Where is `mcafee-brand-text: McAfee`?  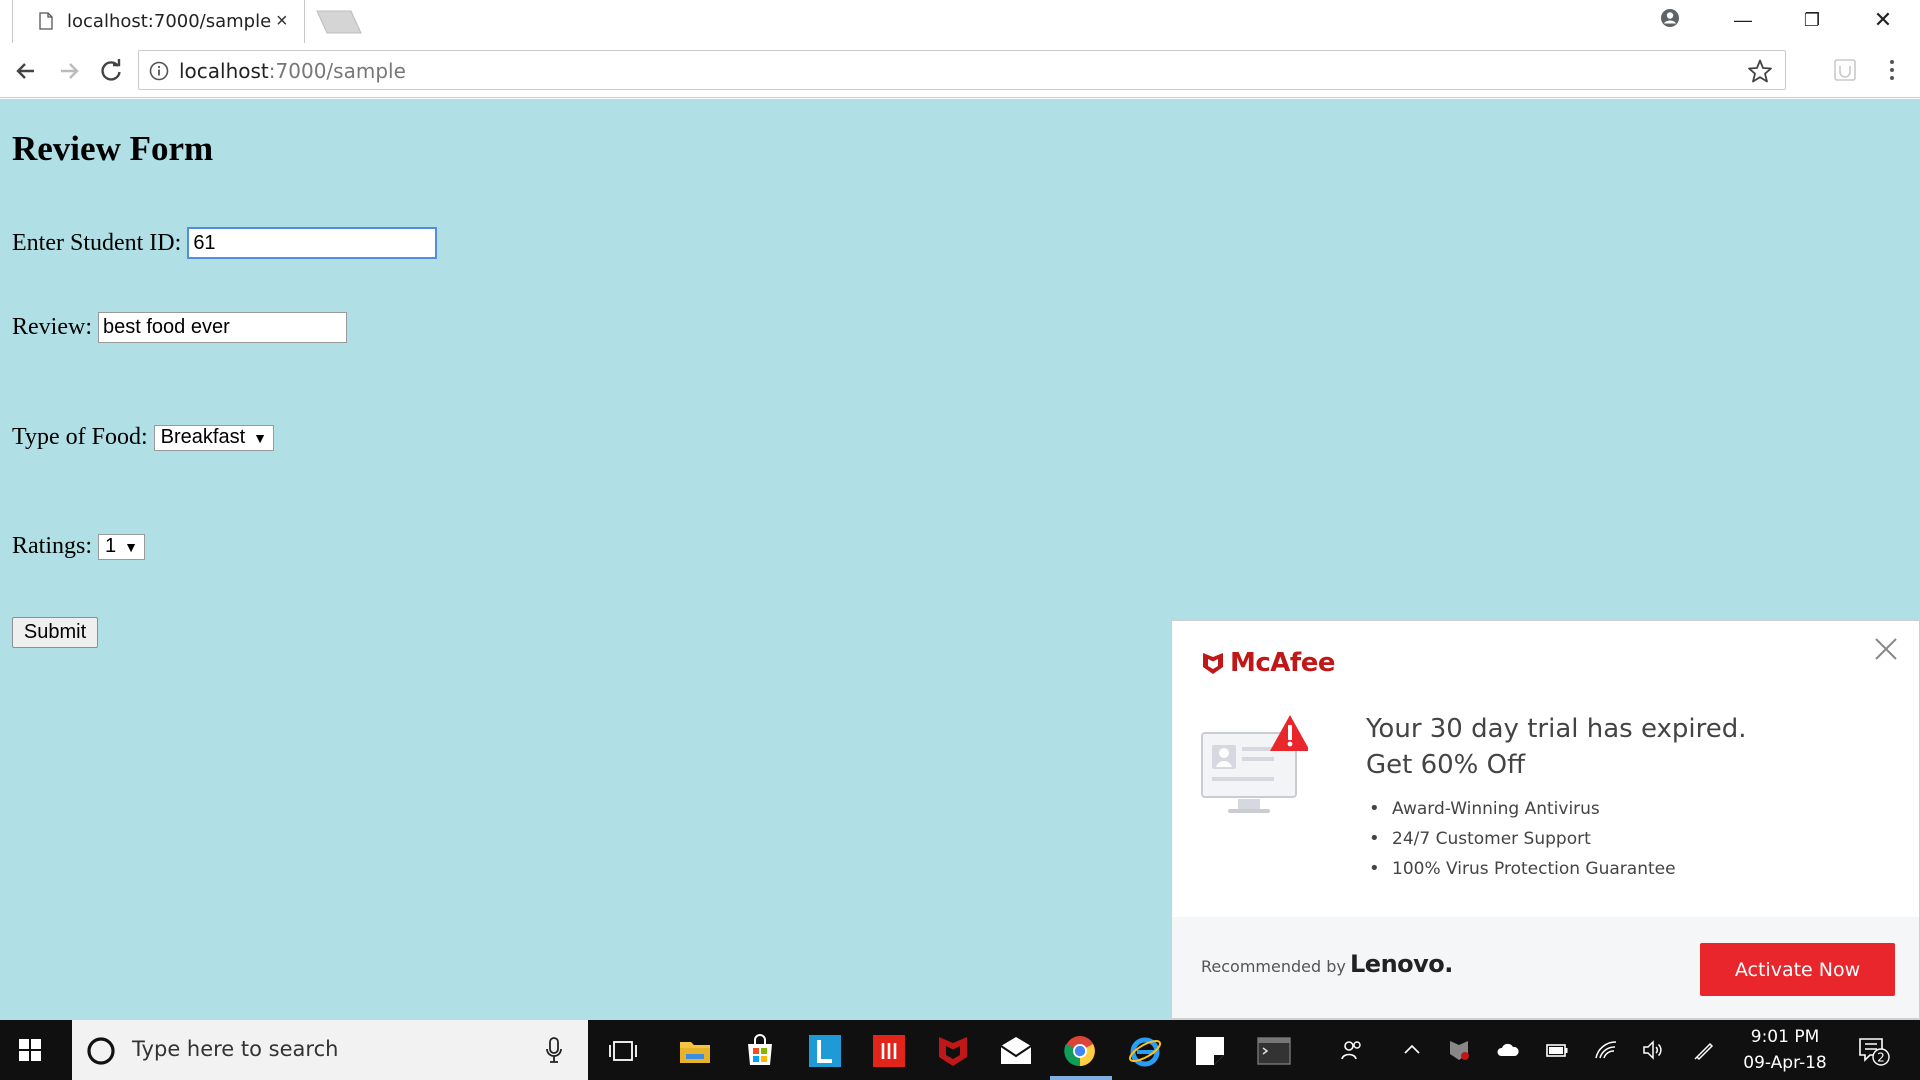 mcafee-brand-text: McAfee is located at coordinates (1283, 663).